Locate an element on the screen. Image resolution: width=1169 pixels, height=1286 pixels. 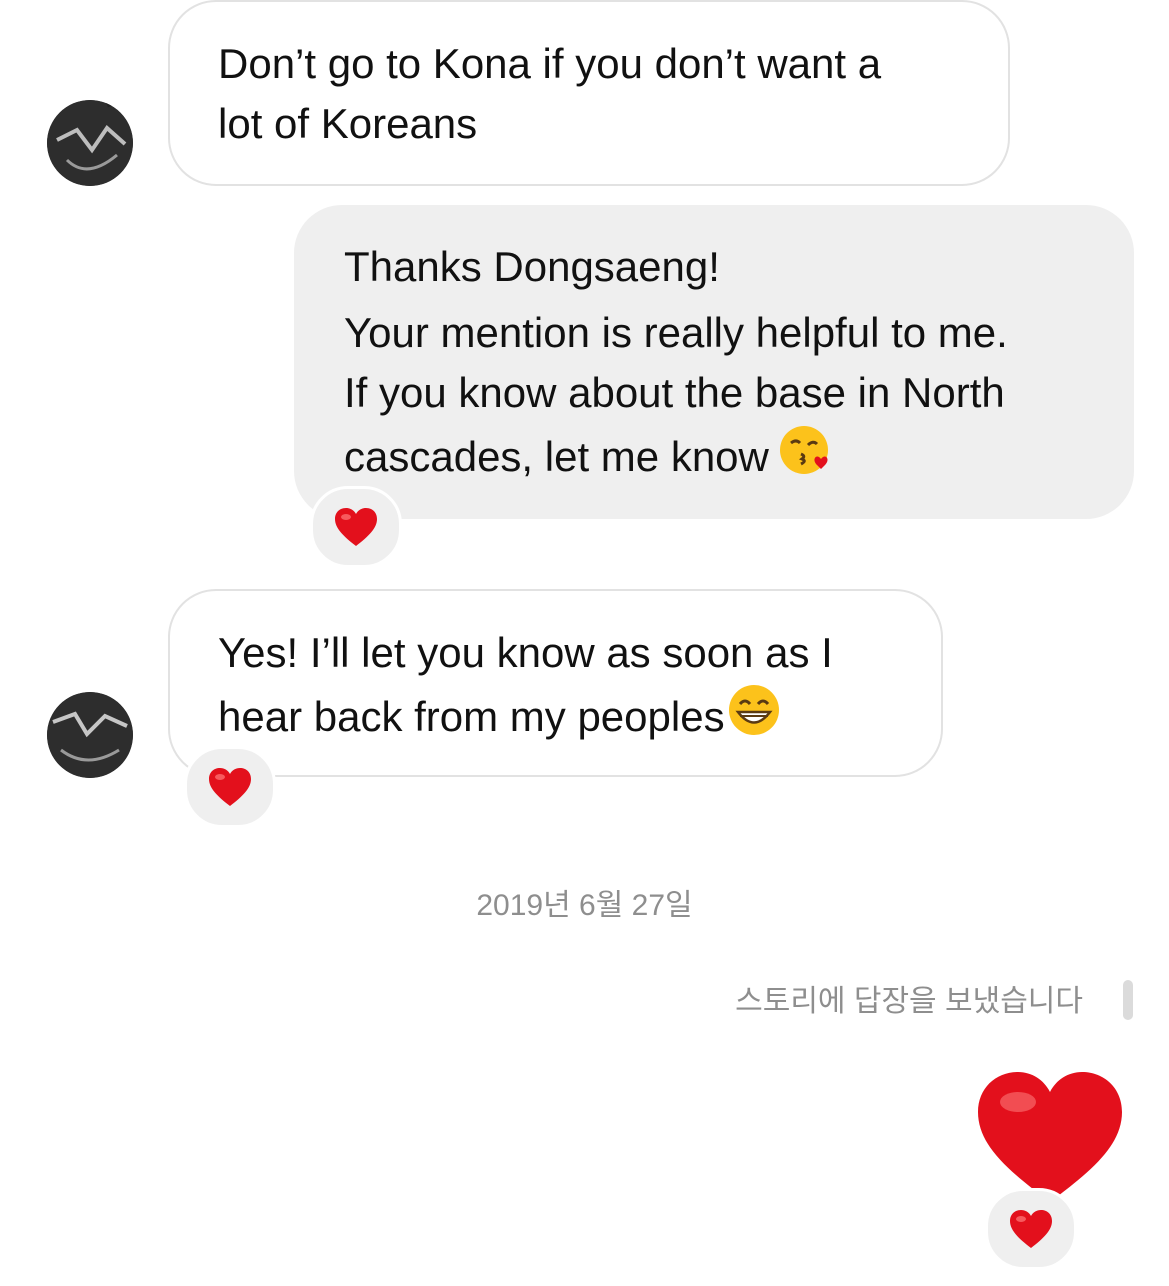
message-text-line: lot of Koreans is located at coordinates (348, 123).